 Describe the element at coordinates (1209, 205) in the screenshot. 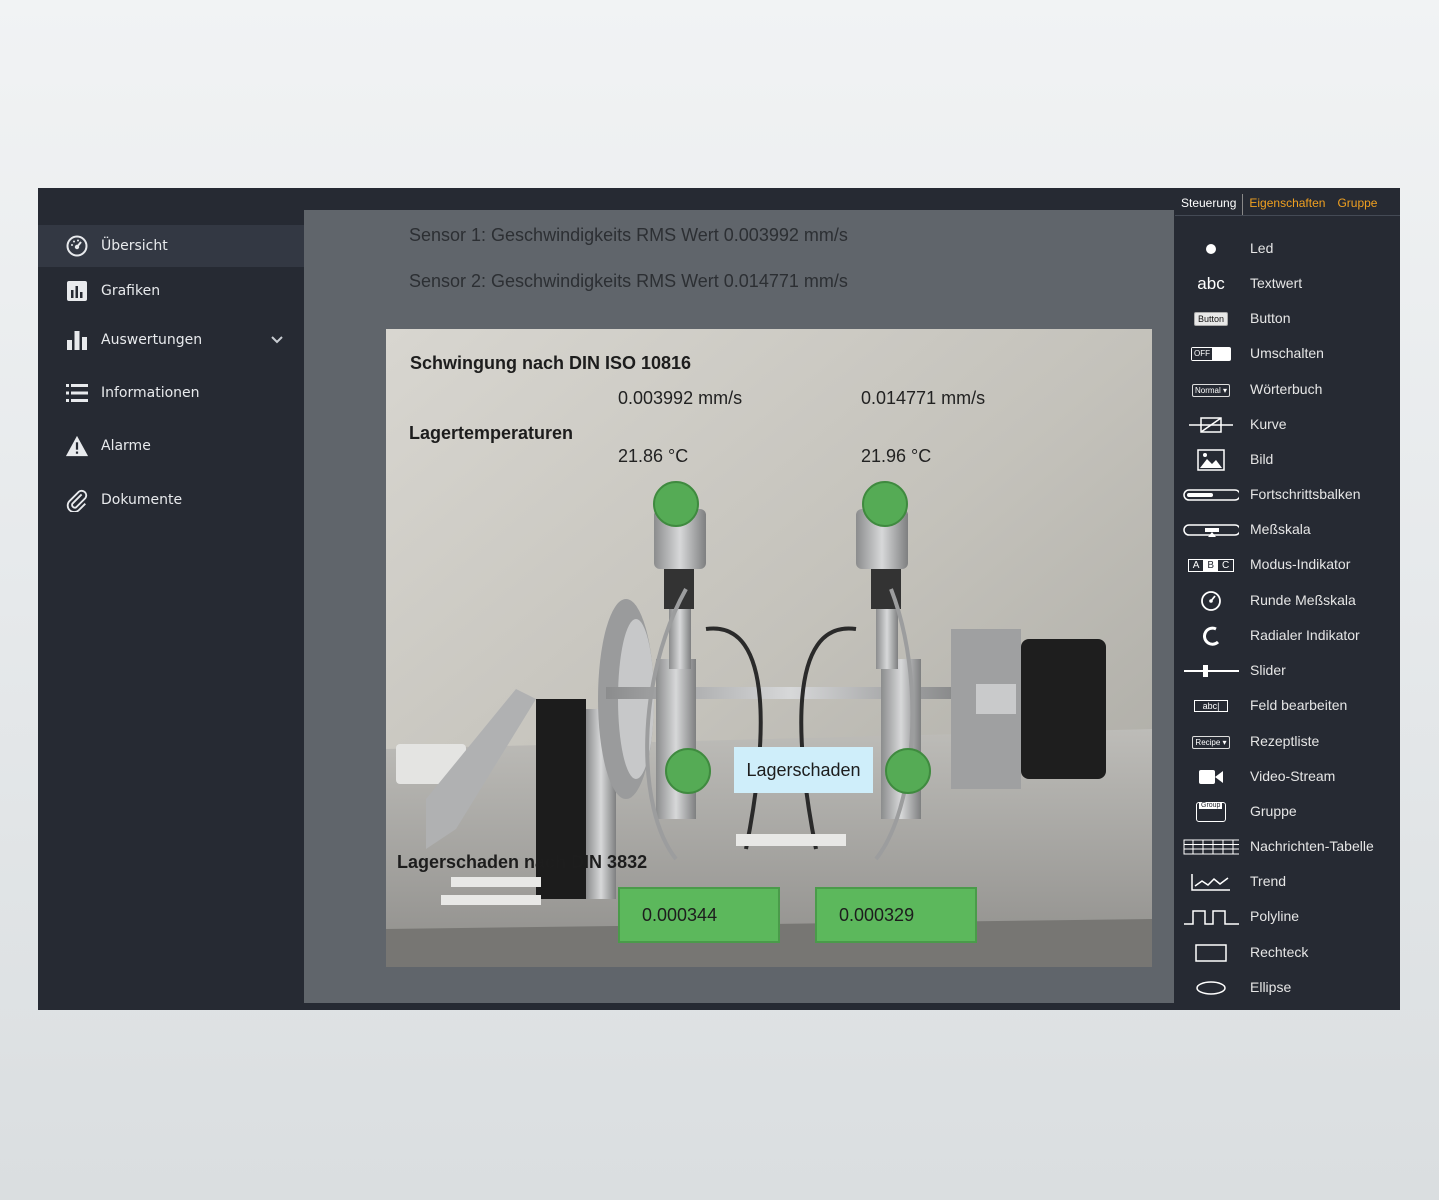

I see `tab-steuerung: Steuerung` at that location.